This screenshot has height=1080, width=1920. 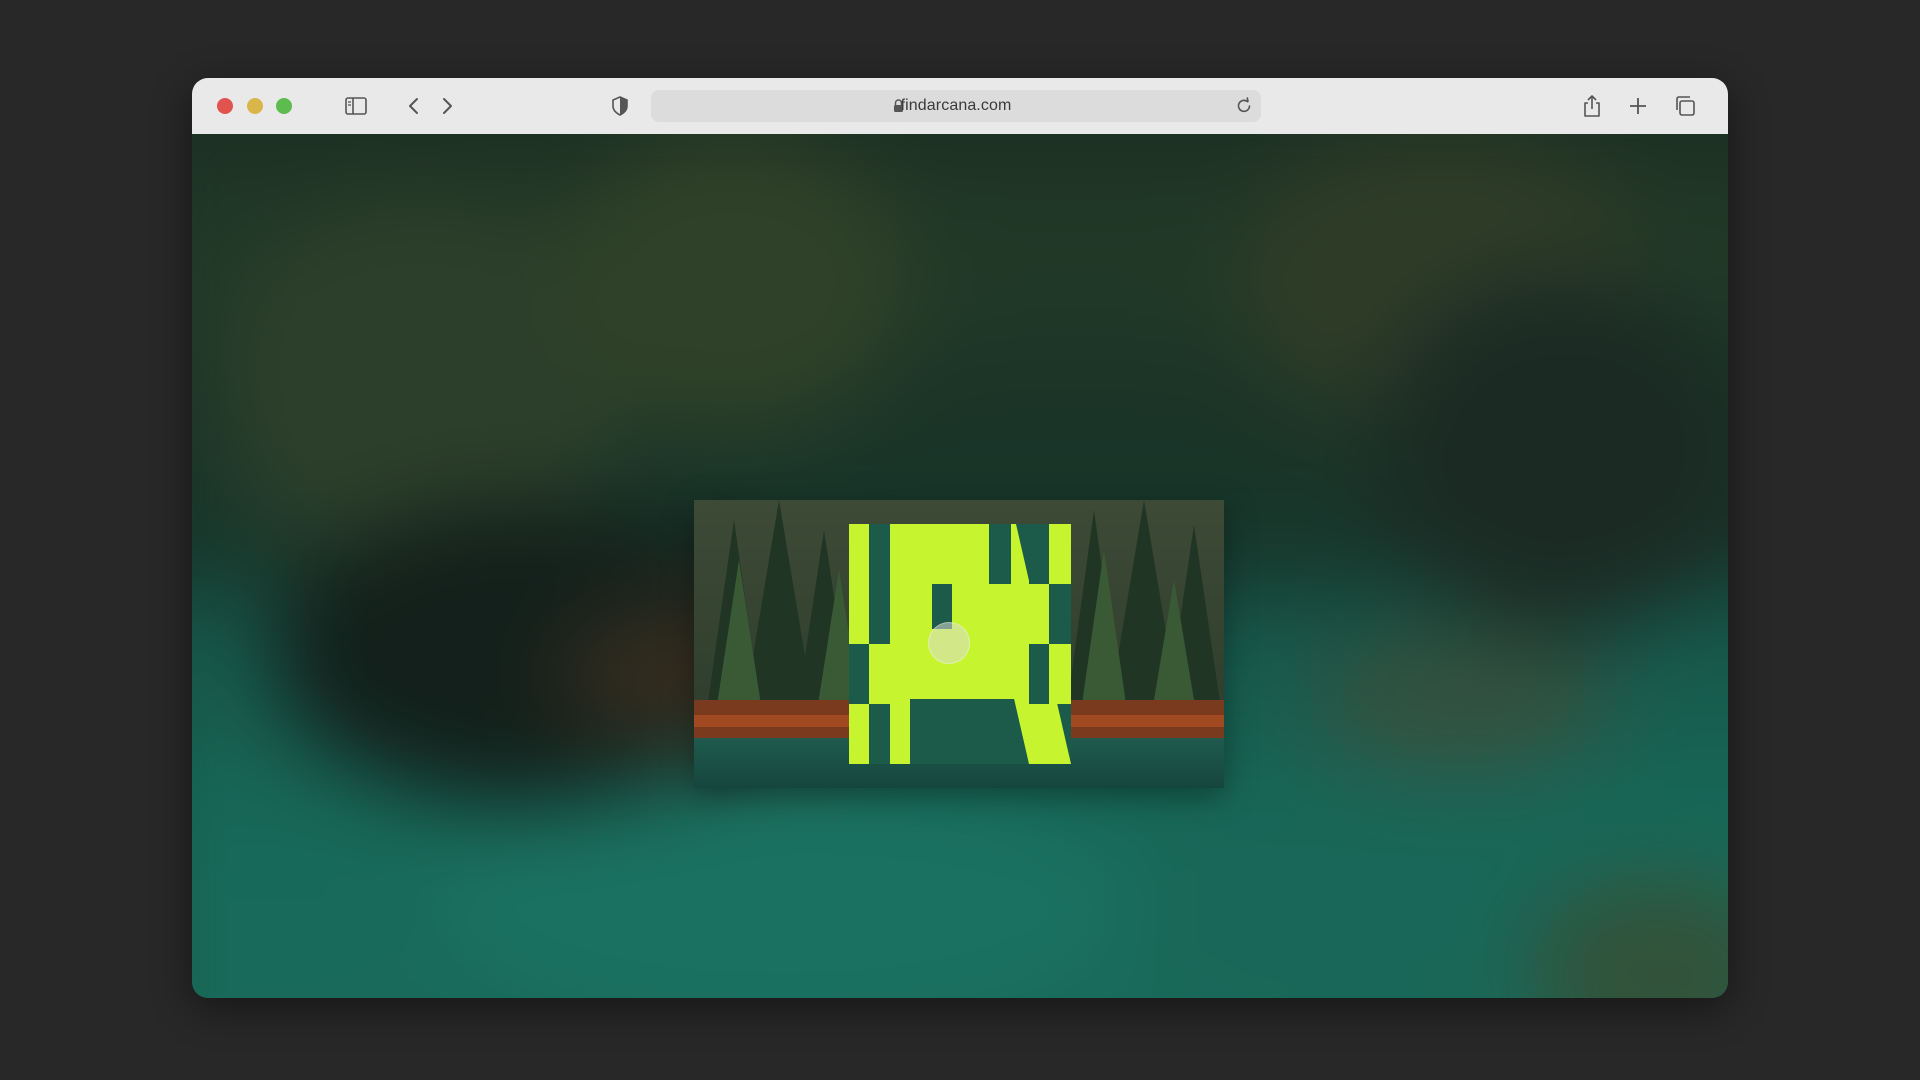 I want to click on tab-overview-icon, so click(x=1685, y=106).